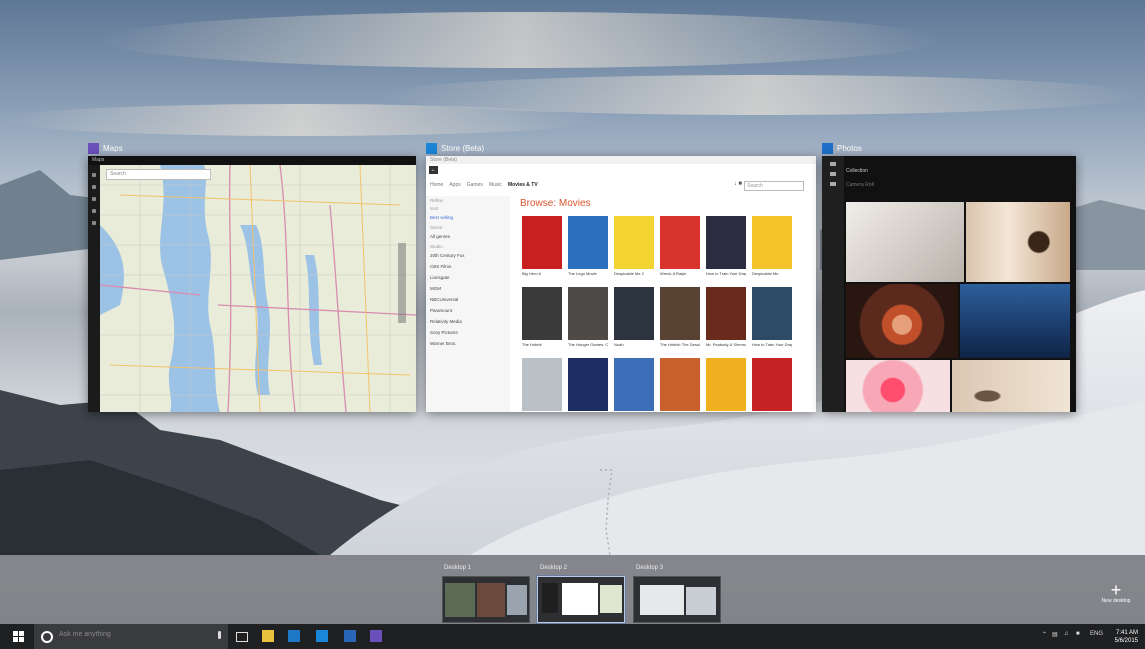 The width and height of the screenshot is (1145, 649). I want to click on movie-tile: The Lego Movie, so click(588, 246).